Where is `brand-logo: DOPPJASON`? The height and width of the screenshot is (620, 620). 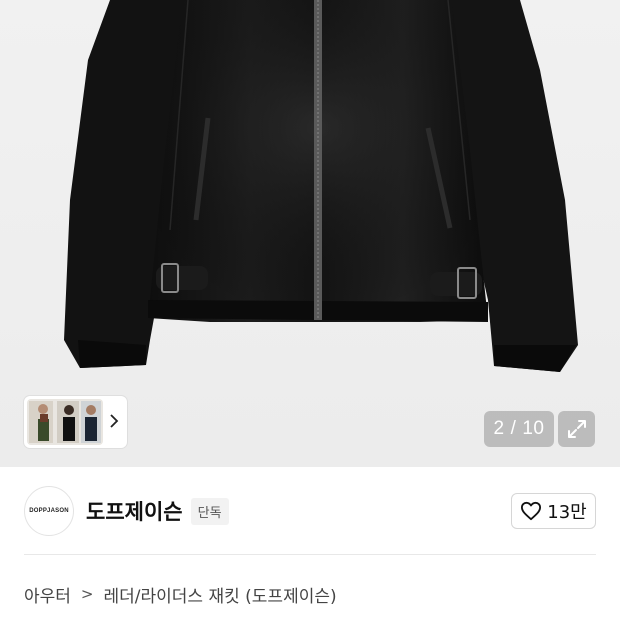 brand-logo: DOPPJASON is located at coordinates (49, 511).